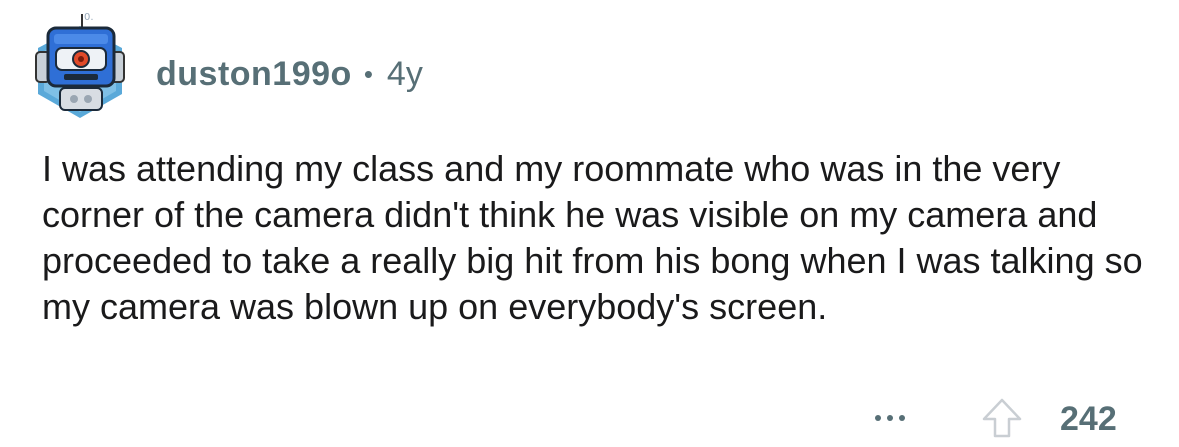  I want to click on more-options-icon, so click(890, 418).